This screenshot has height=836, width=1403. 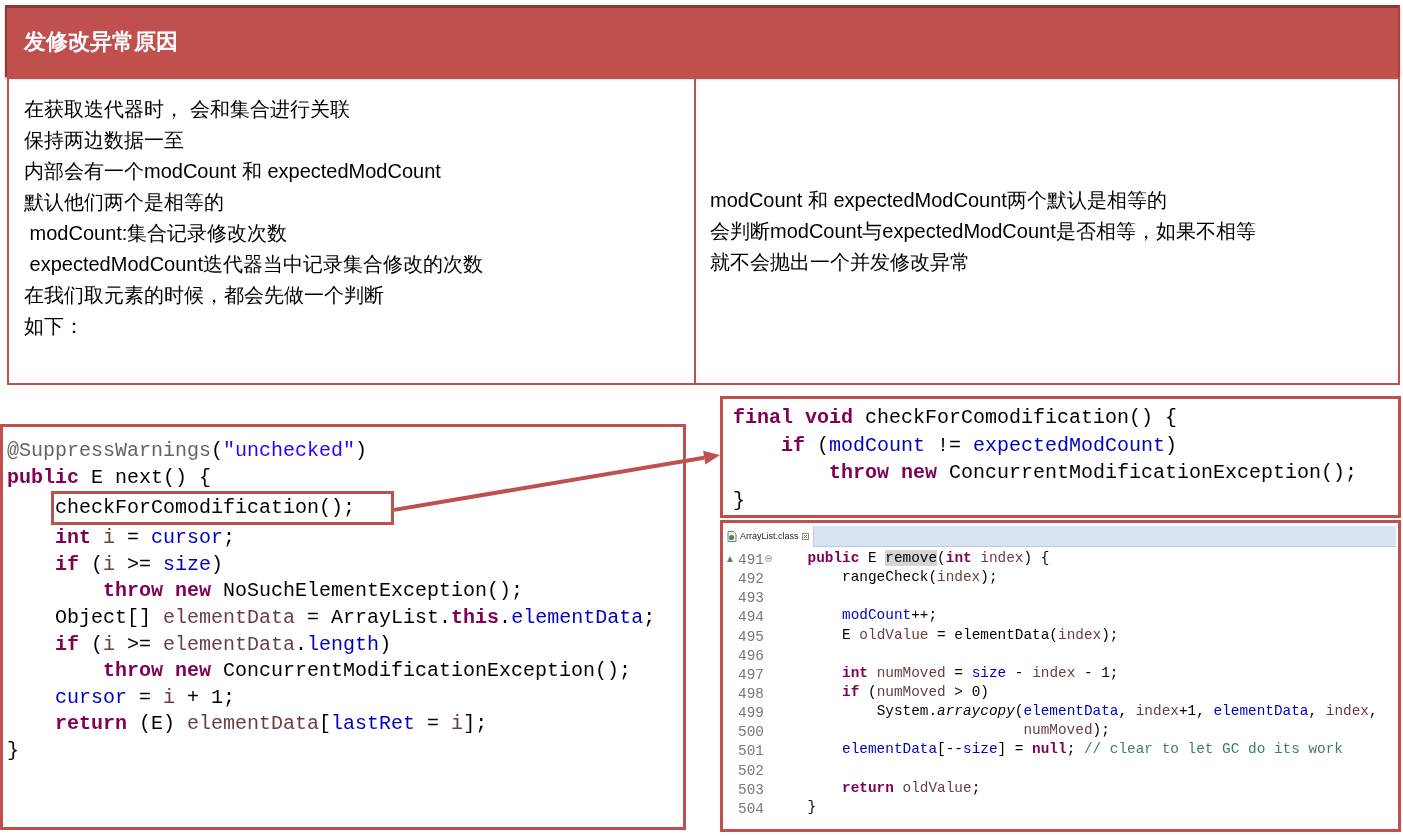 What do you see at coordinates (928, 558) in the screenshot?
I see `code-line: public E remove(int index) {` at bounding box center [928, 558].